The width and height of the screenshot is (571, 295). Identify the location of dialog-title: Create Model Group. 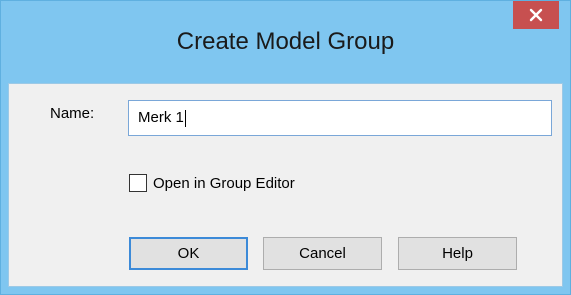
(285, 41).